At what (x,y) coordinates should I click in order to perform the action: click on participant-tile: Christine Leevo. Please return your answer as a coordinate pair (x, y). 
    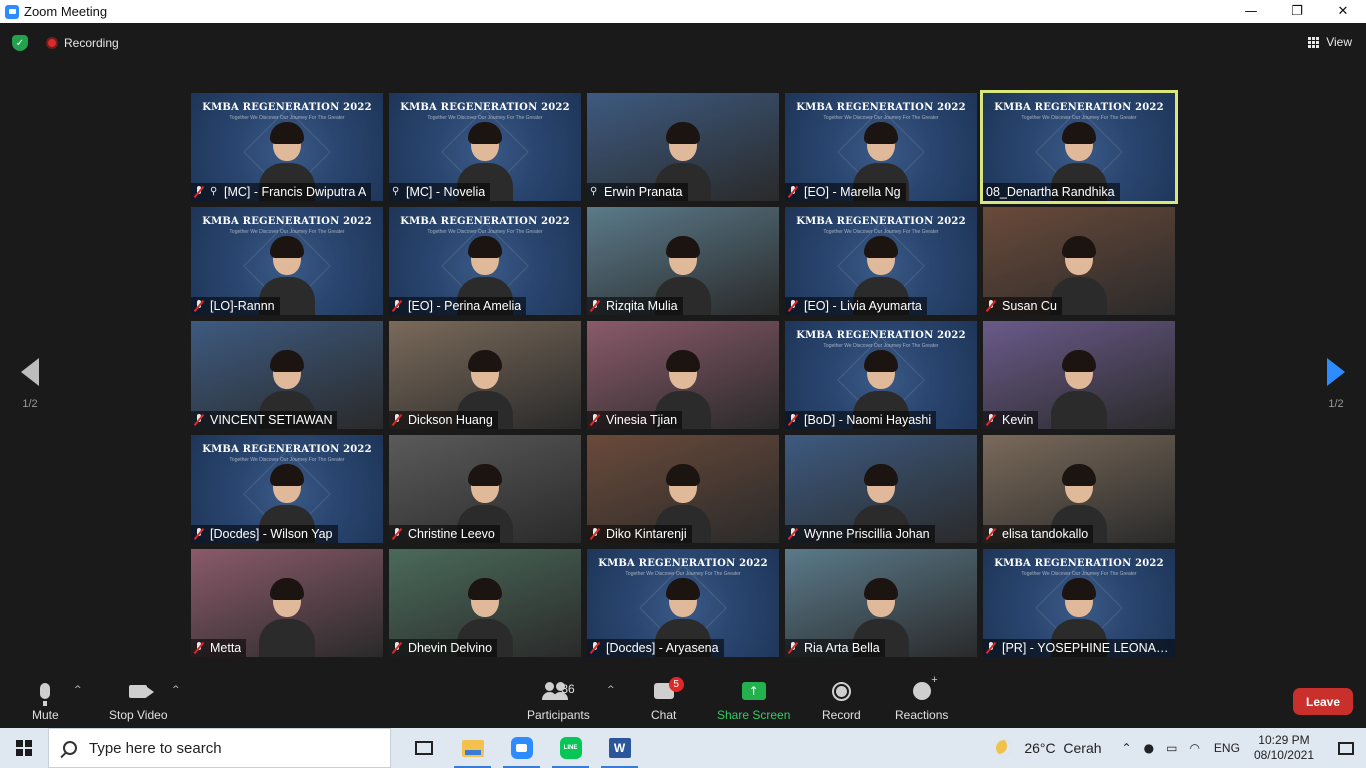
    Looking at the image, I should click on (485, 489).